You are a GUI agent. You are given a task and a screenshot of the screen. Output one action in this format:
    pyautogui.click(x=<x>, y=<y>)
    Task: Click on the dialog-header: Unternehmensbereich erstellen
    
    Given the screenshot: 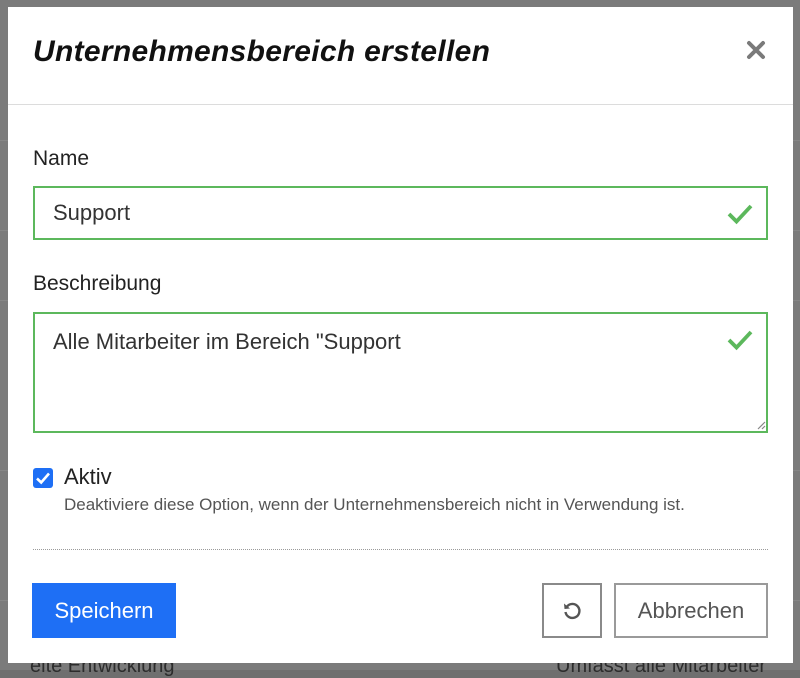 What is the action you would take?
    pyautogui.click(x=400, y=56)
    